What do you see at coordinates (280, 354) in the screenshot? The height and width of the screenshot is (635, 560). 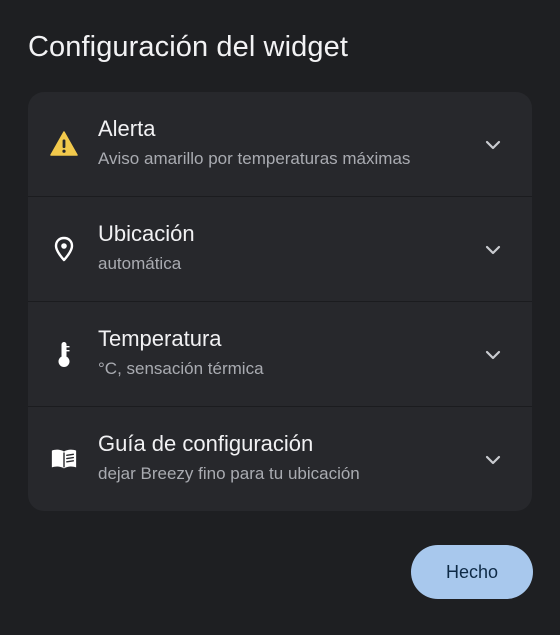 I see `setting-row-temperature: Temperatura °C, sensación térmica` at bounding box center [280, 354].